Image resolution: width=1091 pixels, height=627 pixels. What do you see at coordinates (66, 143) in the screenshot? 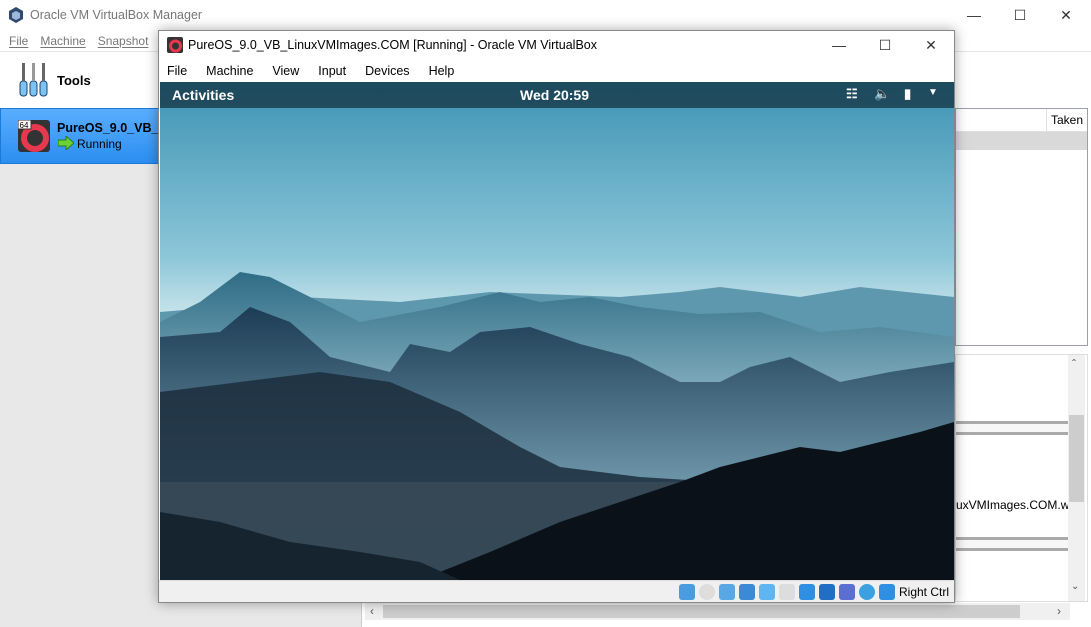
I see `running-arrow-icon` at bounding box center [66, 143].